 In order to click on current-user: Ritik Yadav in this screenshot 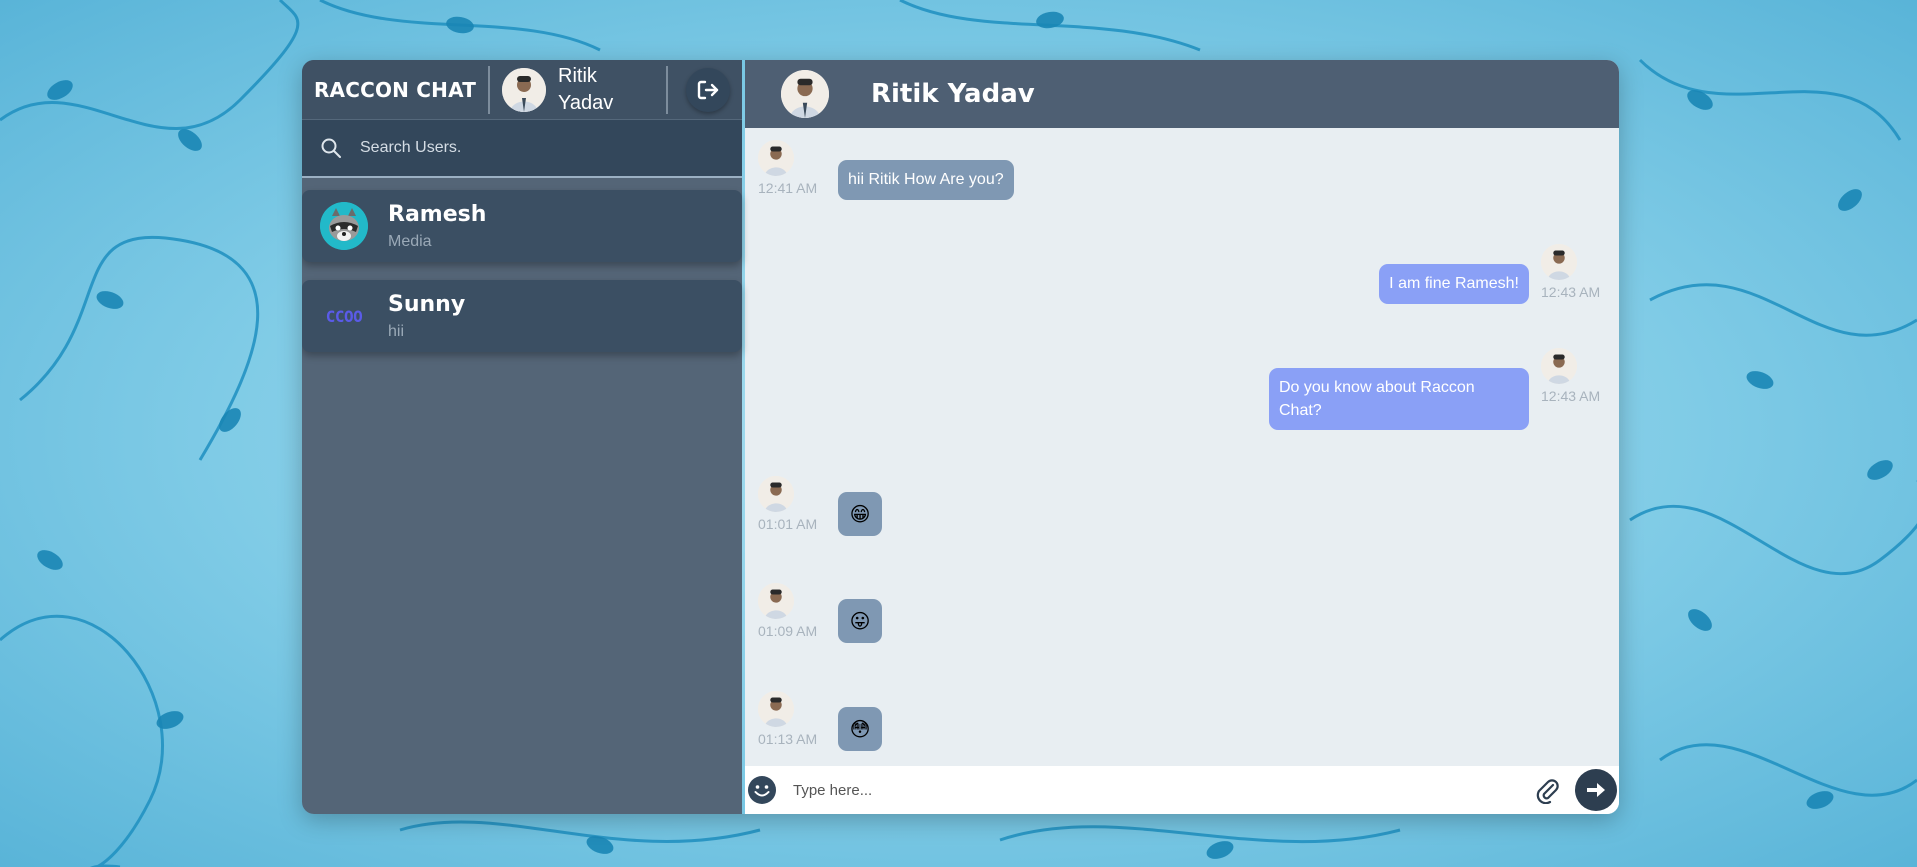, I will do `click(578, 90)`.